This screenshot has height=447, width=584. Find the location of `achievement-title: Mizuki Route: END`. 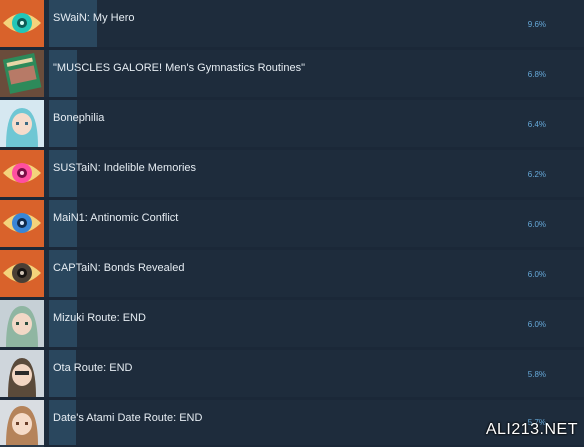

achievement-title: Mizuki Route: END is located at coordinates (99, 318).